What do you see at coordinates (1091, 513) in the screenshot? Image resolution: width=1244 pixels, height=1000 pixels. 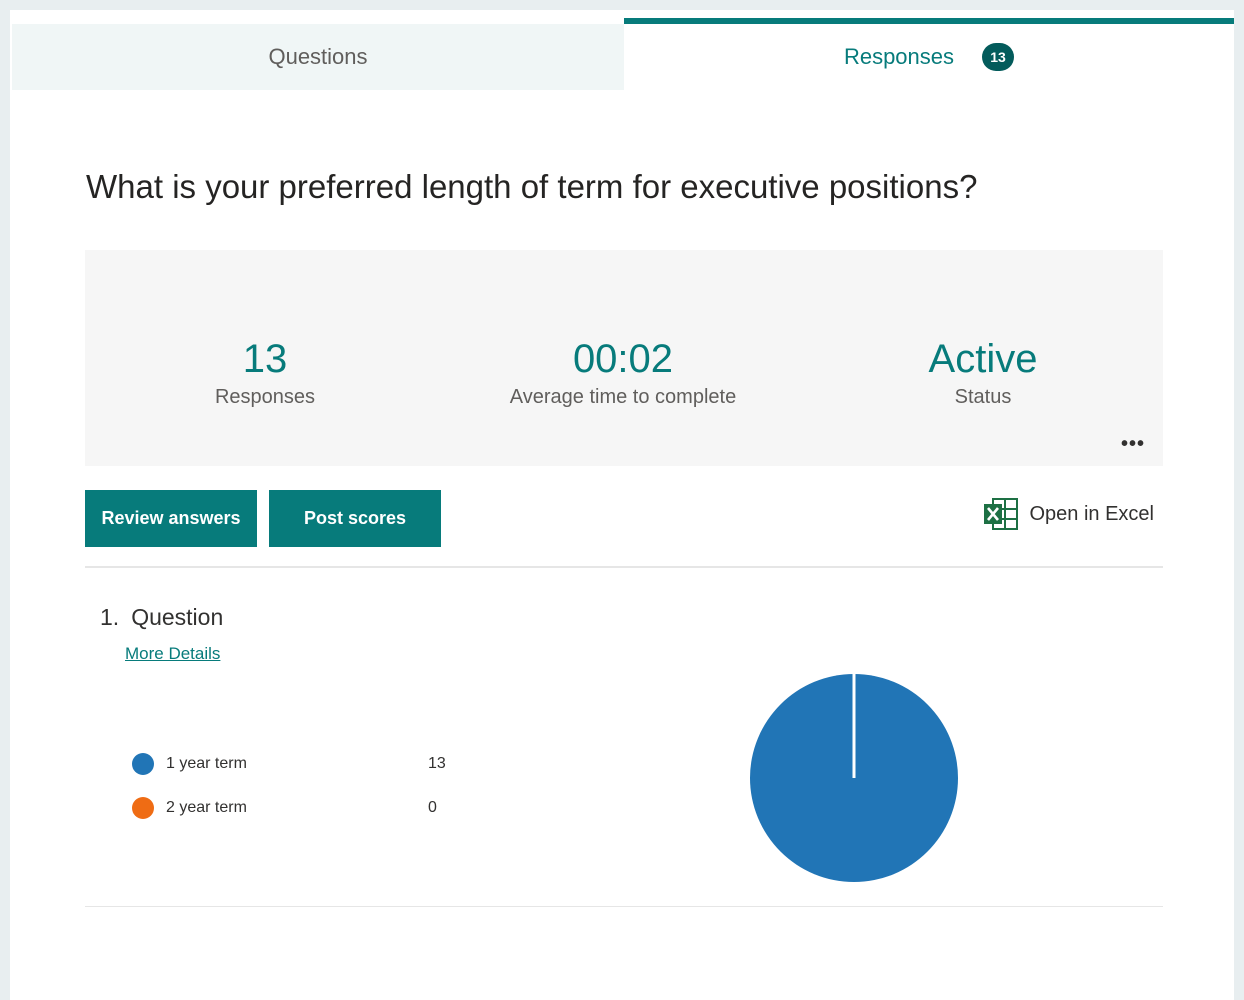 I see `open-in-excel-label: Open in Excel` at bounding box center [1091, 513].